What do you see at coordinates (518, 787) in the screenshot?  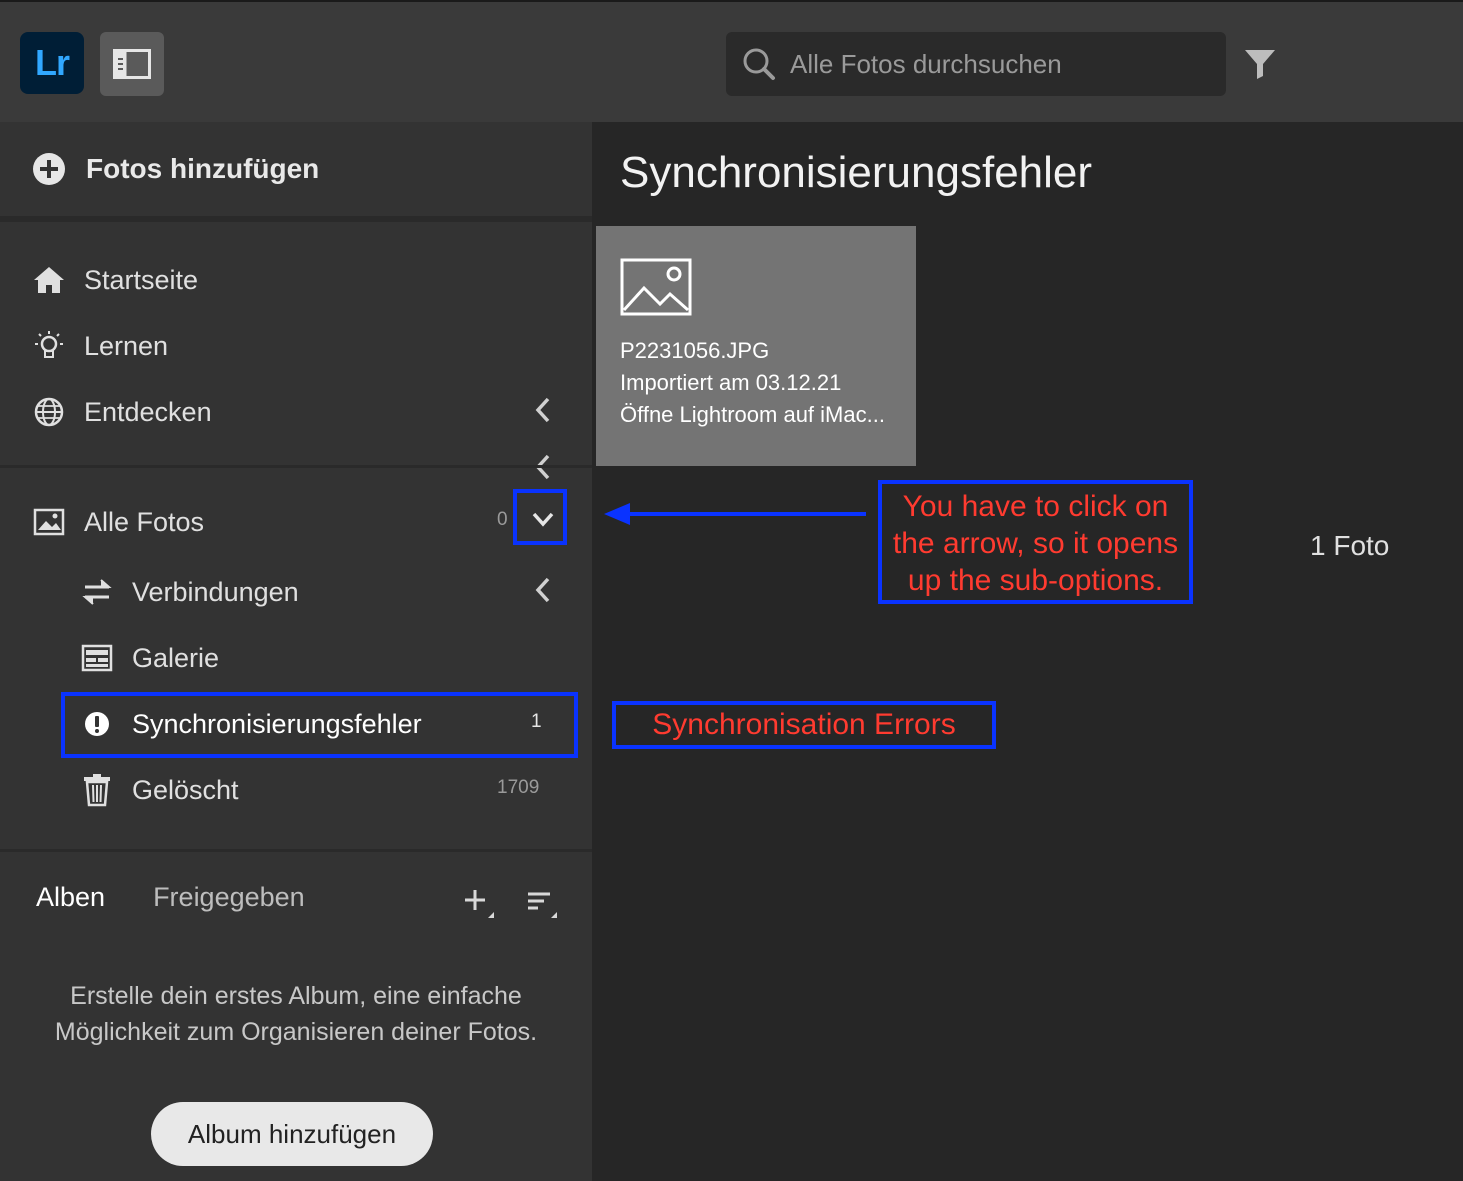 I see `deleted-count: 1709` at bounding box center [518, 787].